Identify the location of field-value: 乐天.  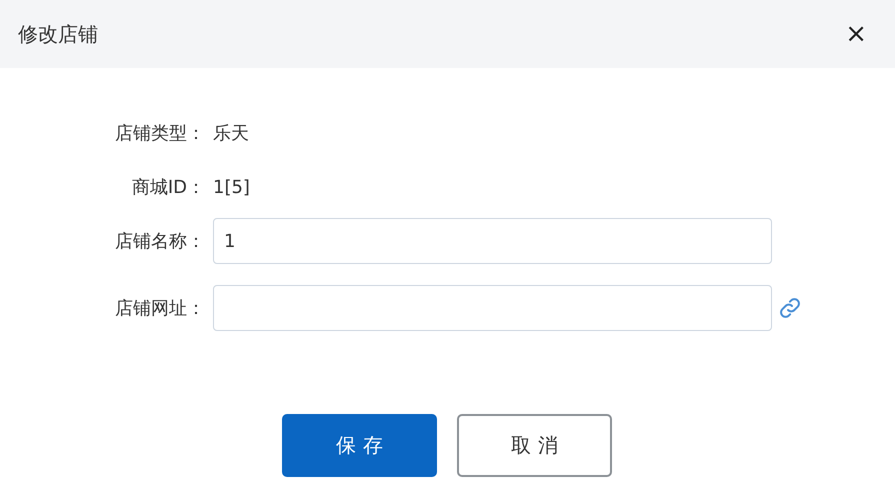
(231, 133).